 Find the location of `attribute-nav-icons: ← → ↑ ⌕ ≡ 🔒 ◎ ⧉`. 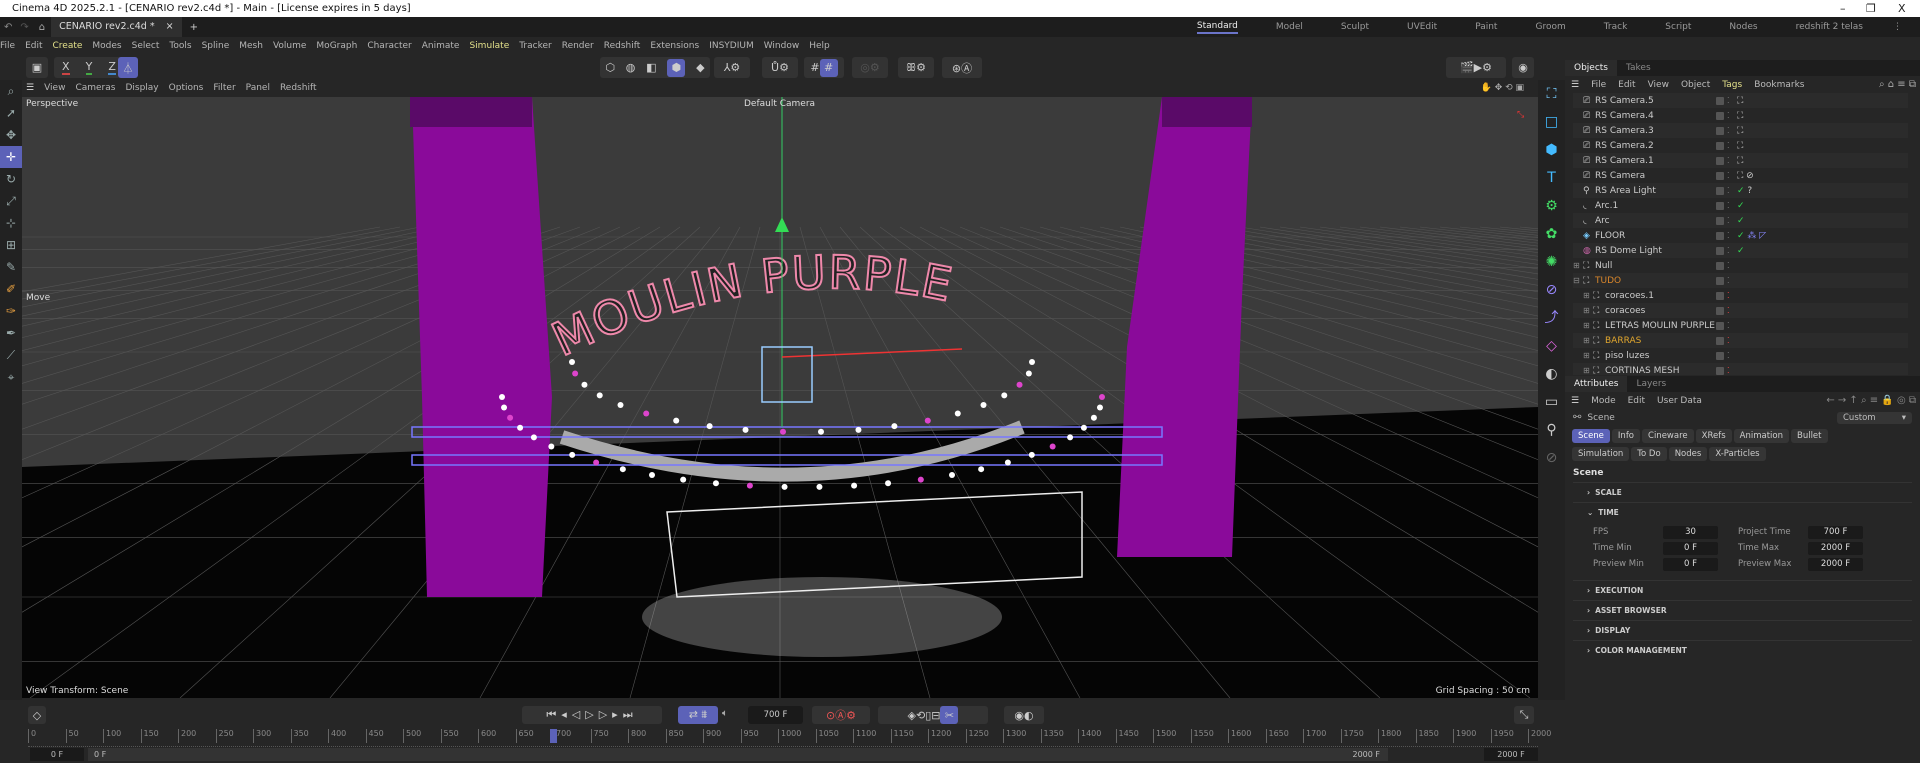

attribute-nav-icons: ← → ↑ ⌕ ≡ 🔒 ◎ ⧉ is located at coordinates (1871, 400).